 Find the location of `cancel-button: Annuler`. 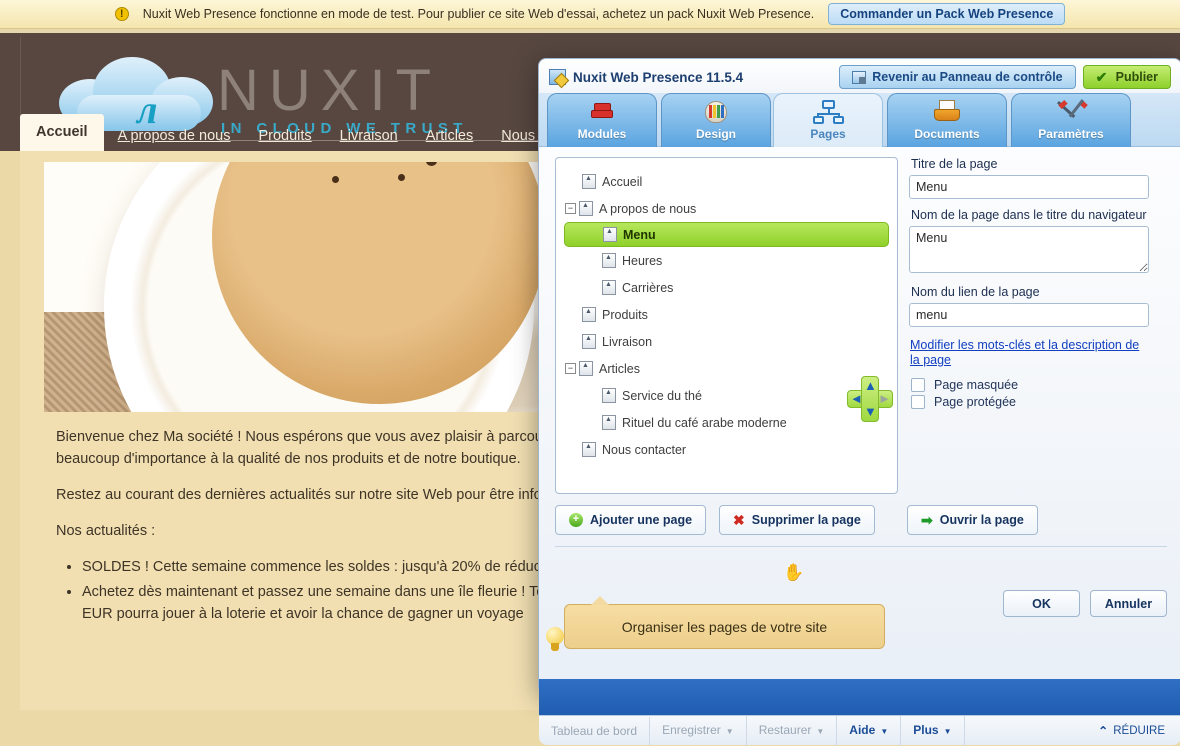

cancel-button: Annuler is located at coordinates (1128, 603).